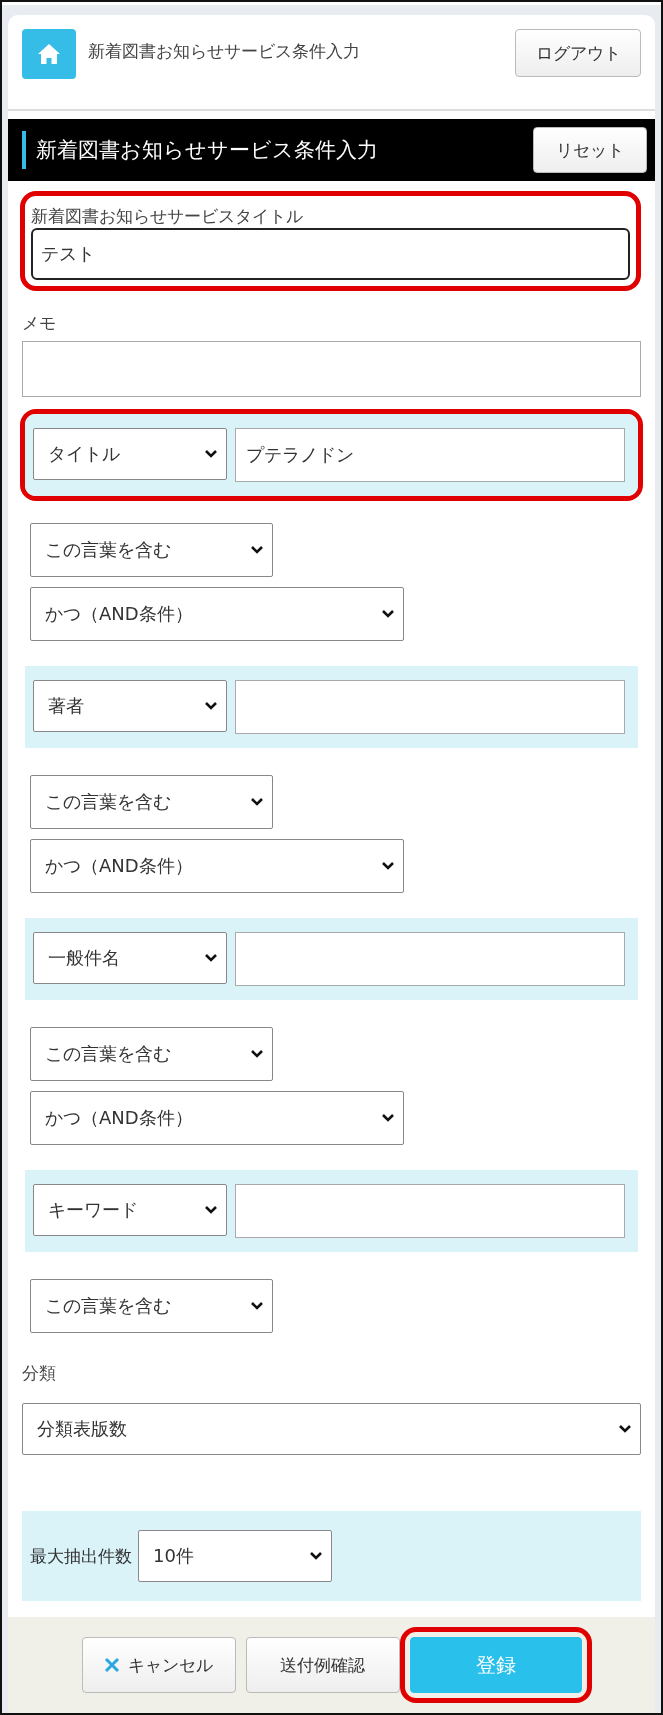  I want to click on field-select: キーワード, so click(130, 1210).